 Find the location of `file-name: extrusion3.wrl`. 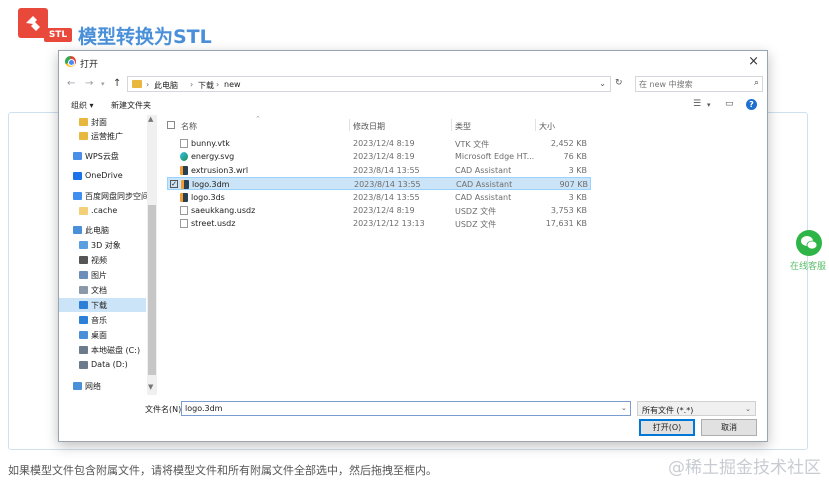

file-name: extrusion3.wrl is located at coordinates (220, 170).